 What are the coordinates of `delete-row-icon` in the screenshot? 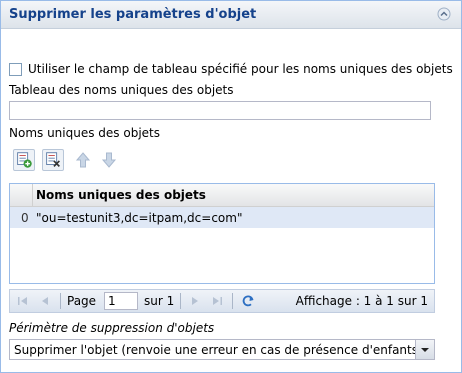 It's located at (53, 160).